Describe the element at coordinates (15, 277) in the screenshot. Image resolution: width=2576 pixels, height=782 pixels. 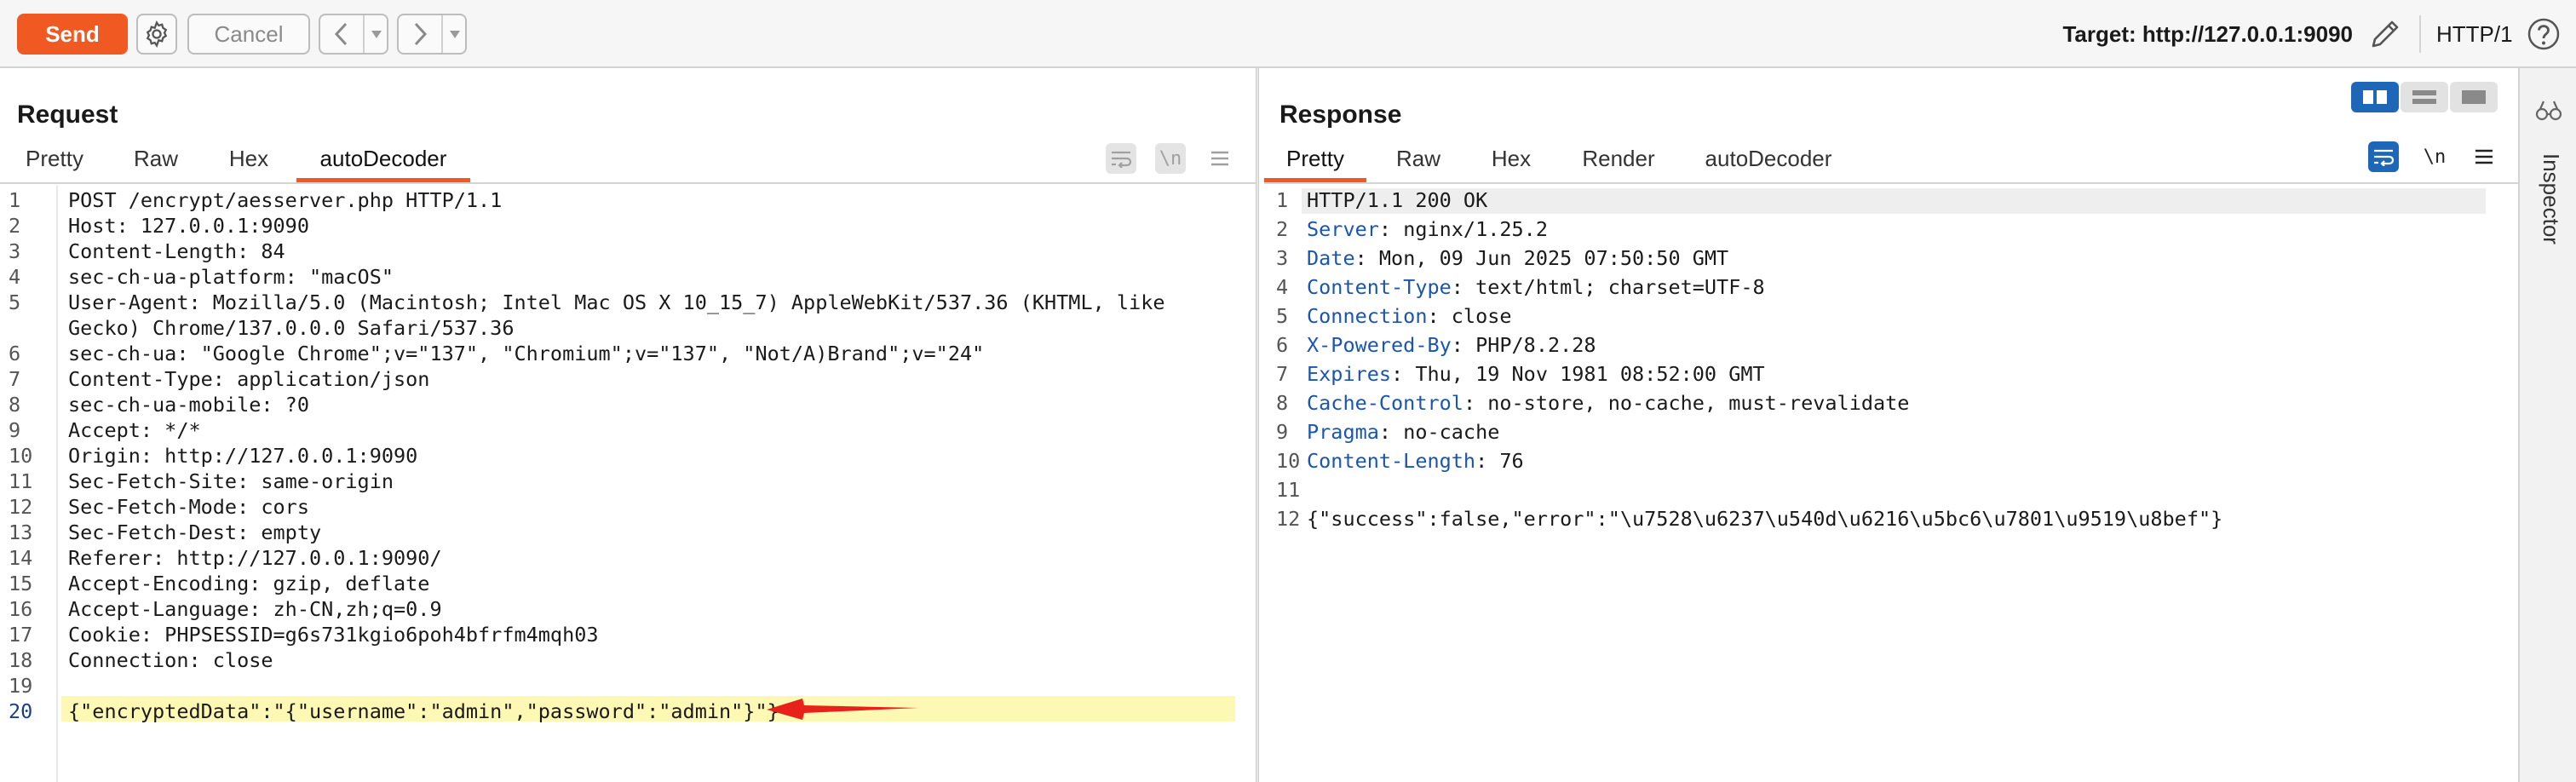
I see `request-line-number: 4` at that location.